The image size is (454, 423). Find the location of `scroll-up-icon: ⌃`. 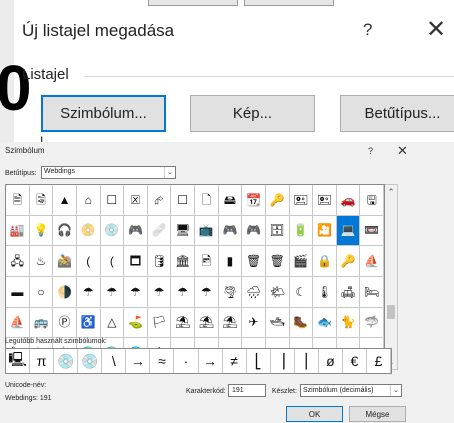

scroll-up-icon: ⌃ is located at coordinates (391, 192).